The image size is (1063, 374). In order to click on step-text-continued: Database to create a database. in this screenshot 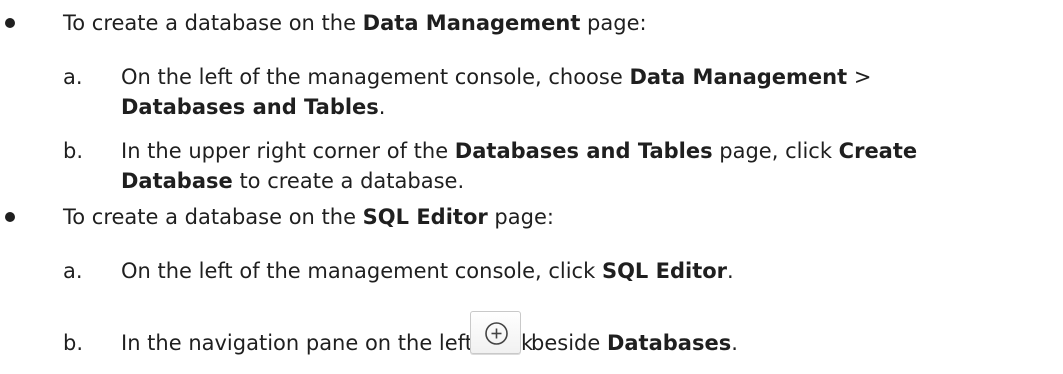, I will do `click(293, 181)`.